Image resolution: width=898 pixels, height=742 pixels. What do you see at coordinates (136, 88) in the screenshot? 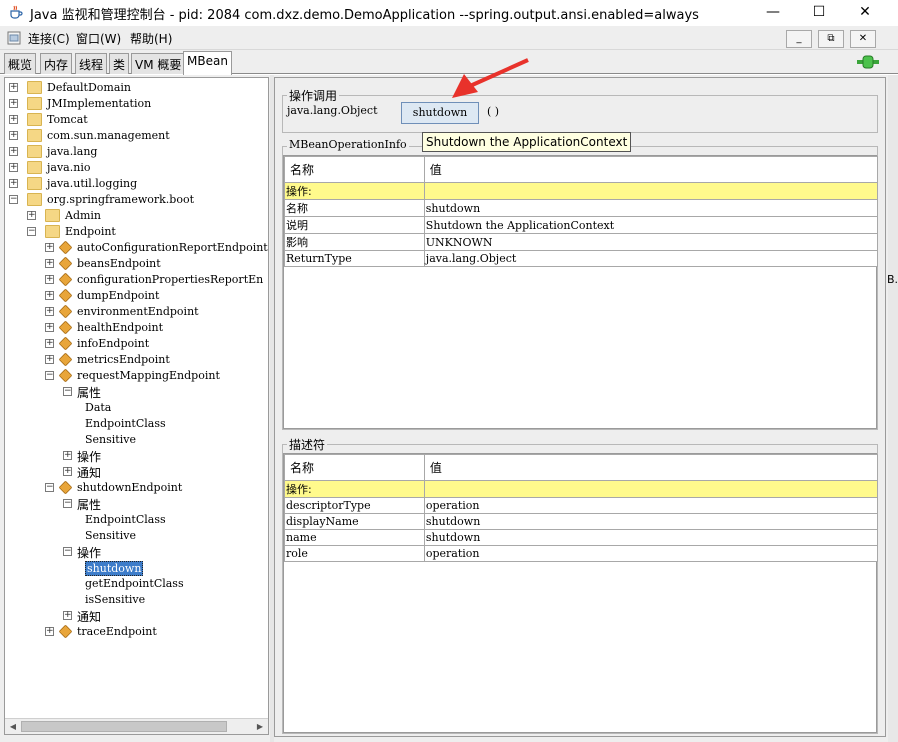
I see `tree-node: + DefaultDomain` at bounding box center [136, 88].